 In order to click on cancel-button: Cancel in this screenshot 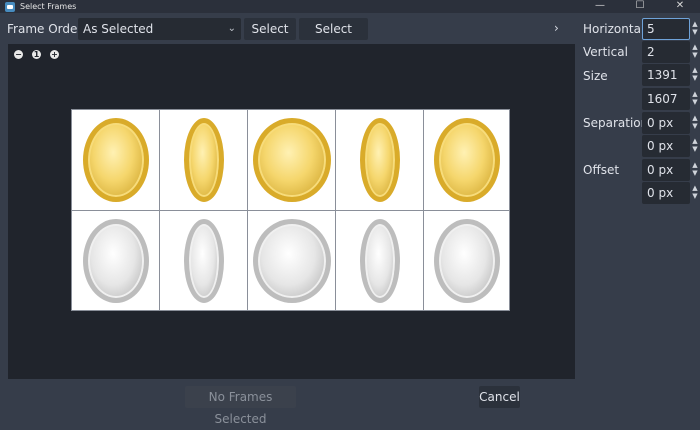, I will do `click(499, 397)`.